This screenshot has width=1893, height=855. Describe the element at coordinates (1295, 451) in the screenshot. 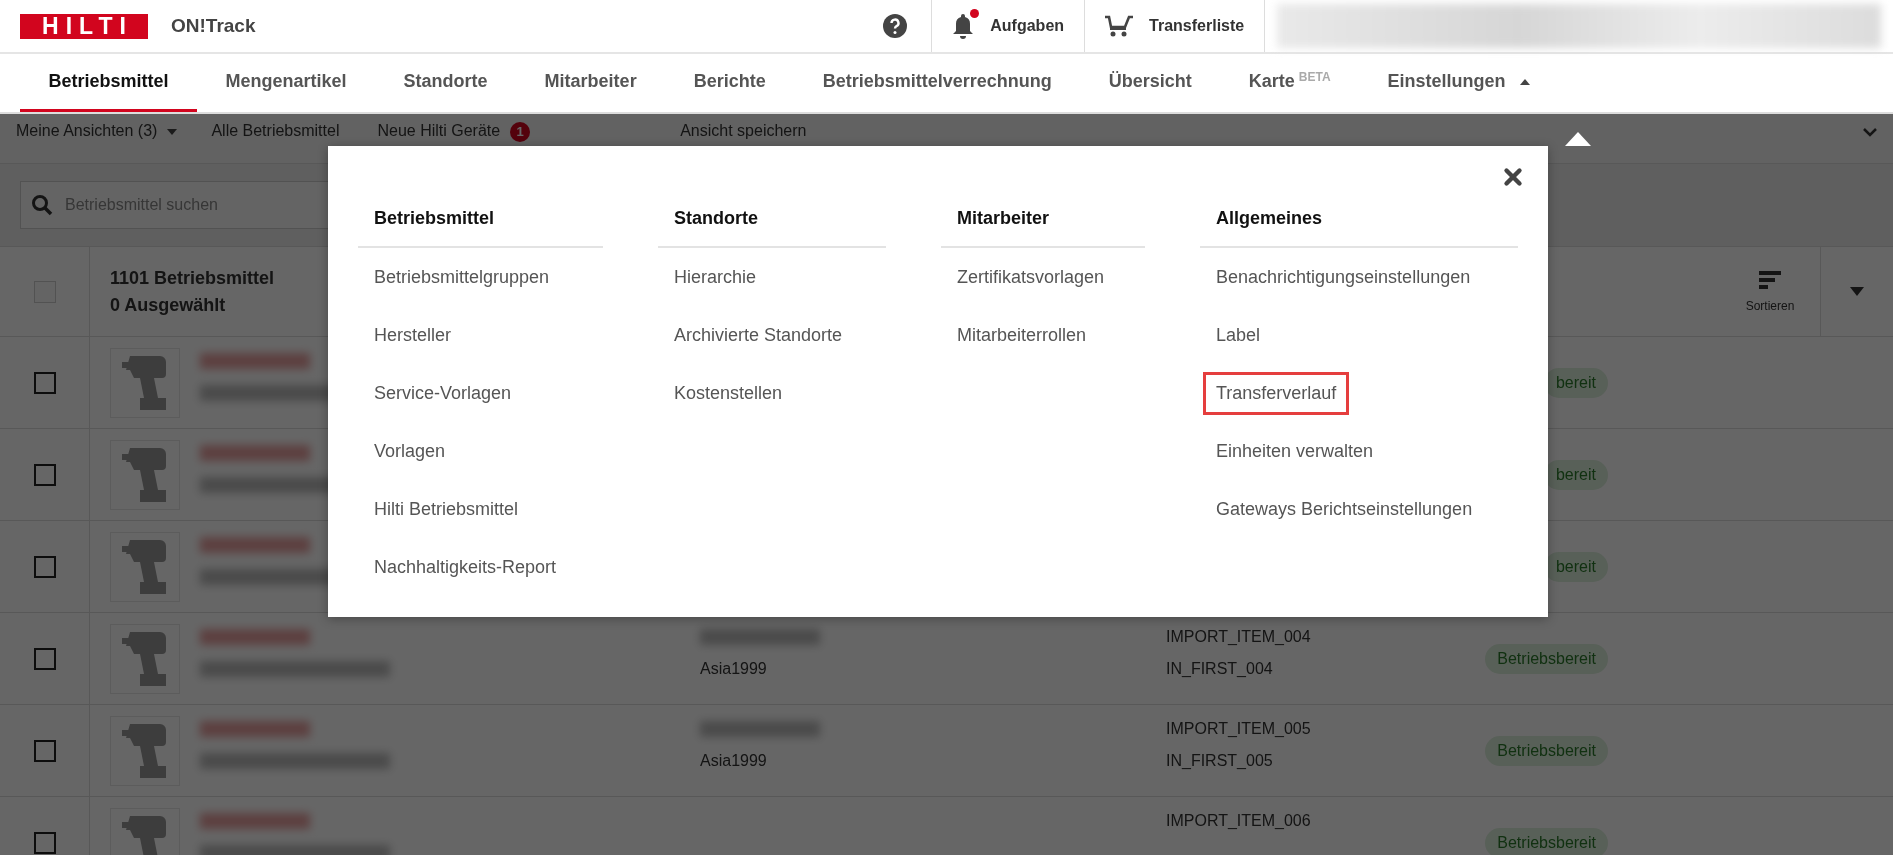

I see `menu-link: Einheiten verwalten` at that location.